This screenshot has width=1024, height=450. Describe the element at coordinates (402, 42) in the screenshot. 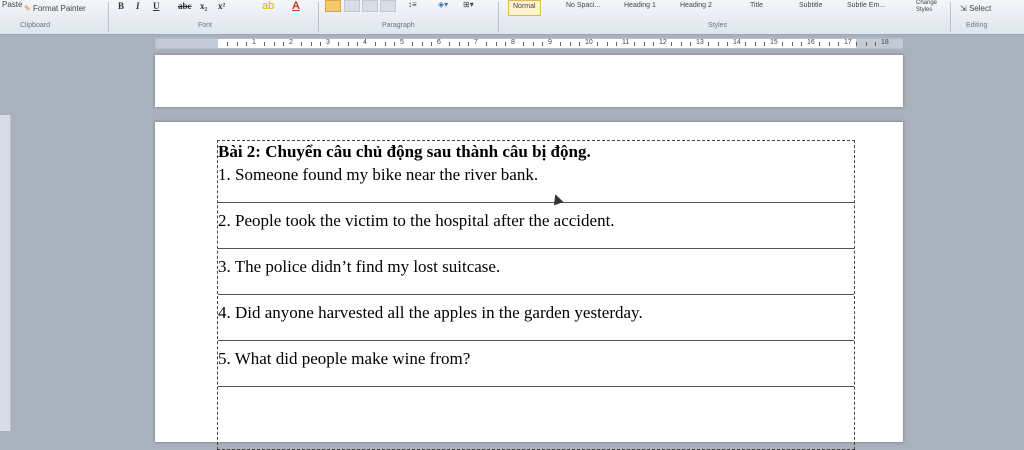

I see `ruler-number: 5` at that location.